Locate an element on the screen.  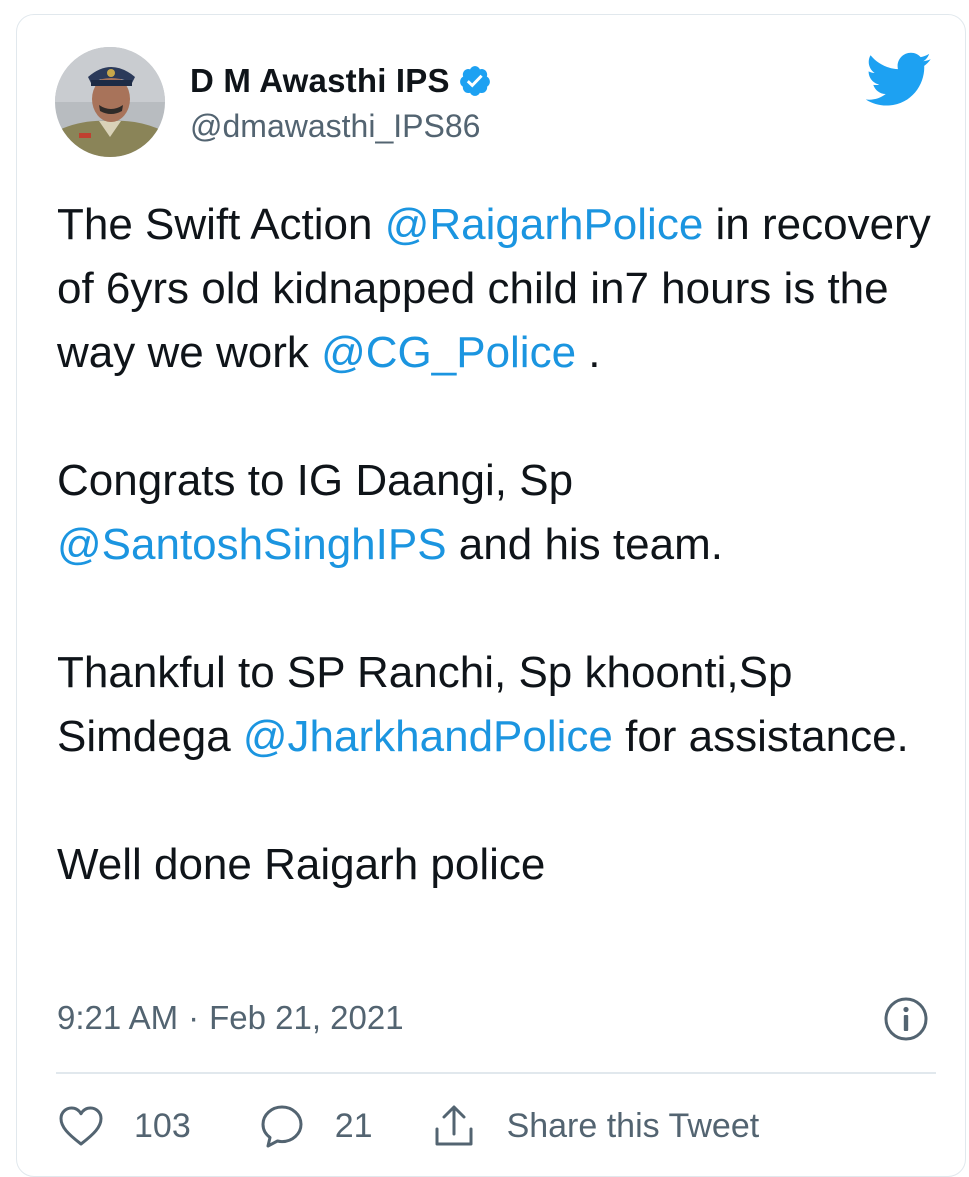
tweet-date: Feb 21, 2021 is located at coordinates (306, 1018).